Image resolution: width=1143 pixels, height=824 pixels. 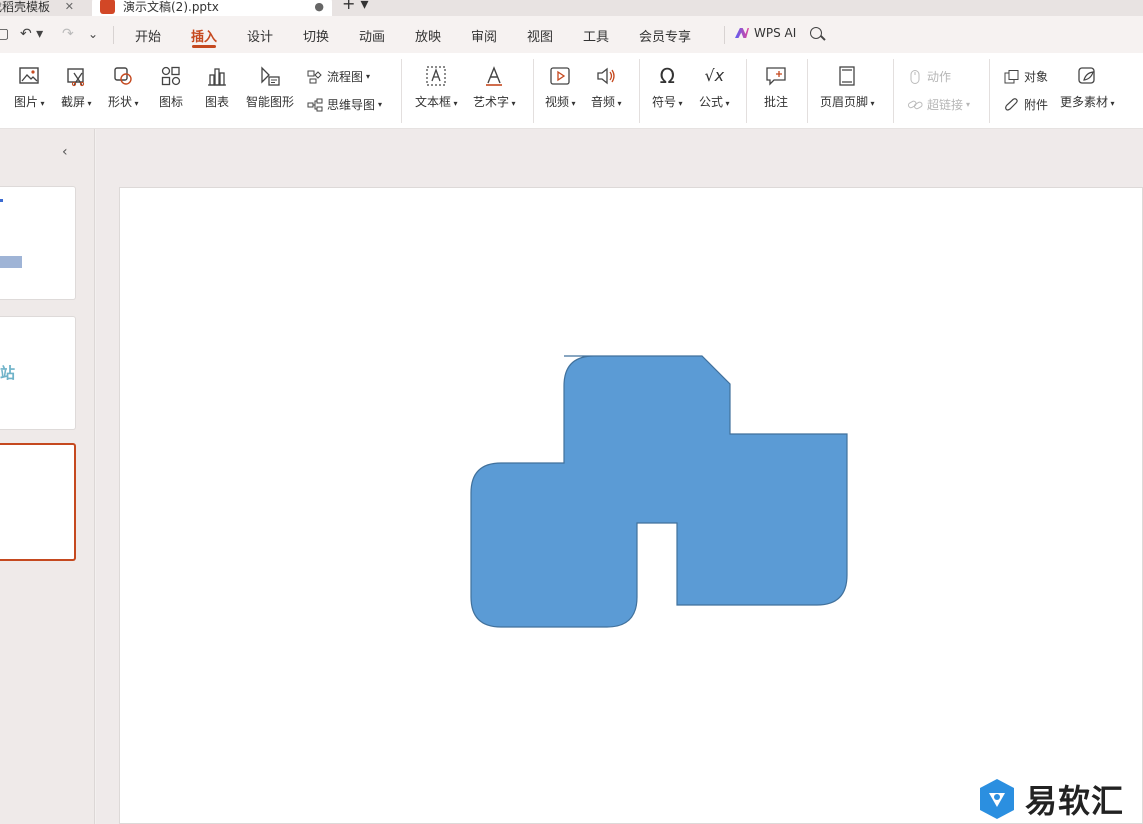 What do you see at coordinates (776, 102) in the screenshot?
I see `comment-label: 批注` at bounding box center [776, 102].